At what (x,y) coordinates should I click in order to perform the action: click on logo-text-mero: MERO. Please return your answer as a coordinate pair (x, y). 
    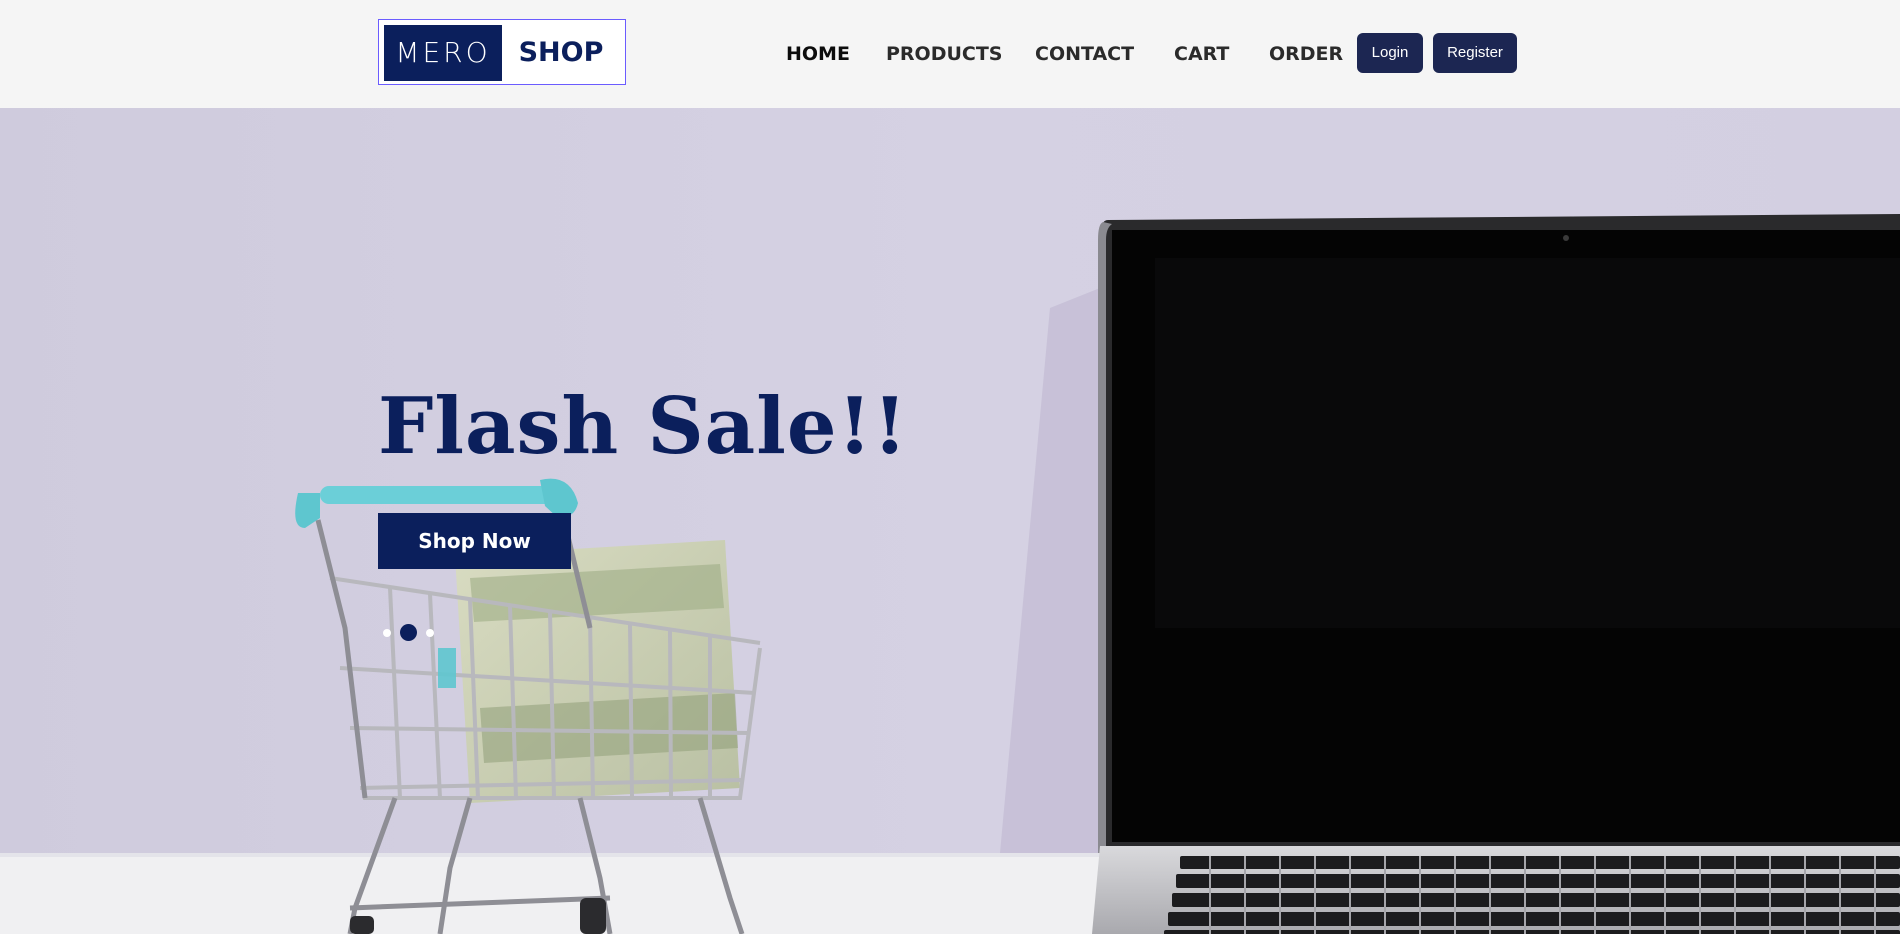
    Looking at the image, I should click on (443, 53).